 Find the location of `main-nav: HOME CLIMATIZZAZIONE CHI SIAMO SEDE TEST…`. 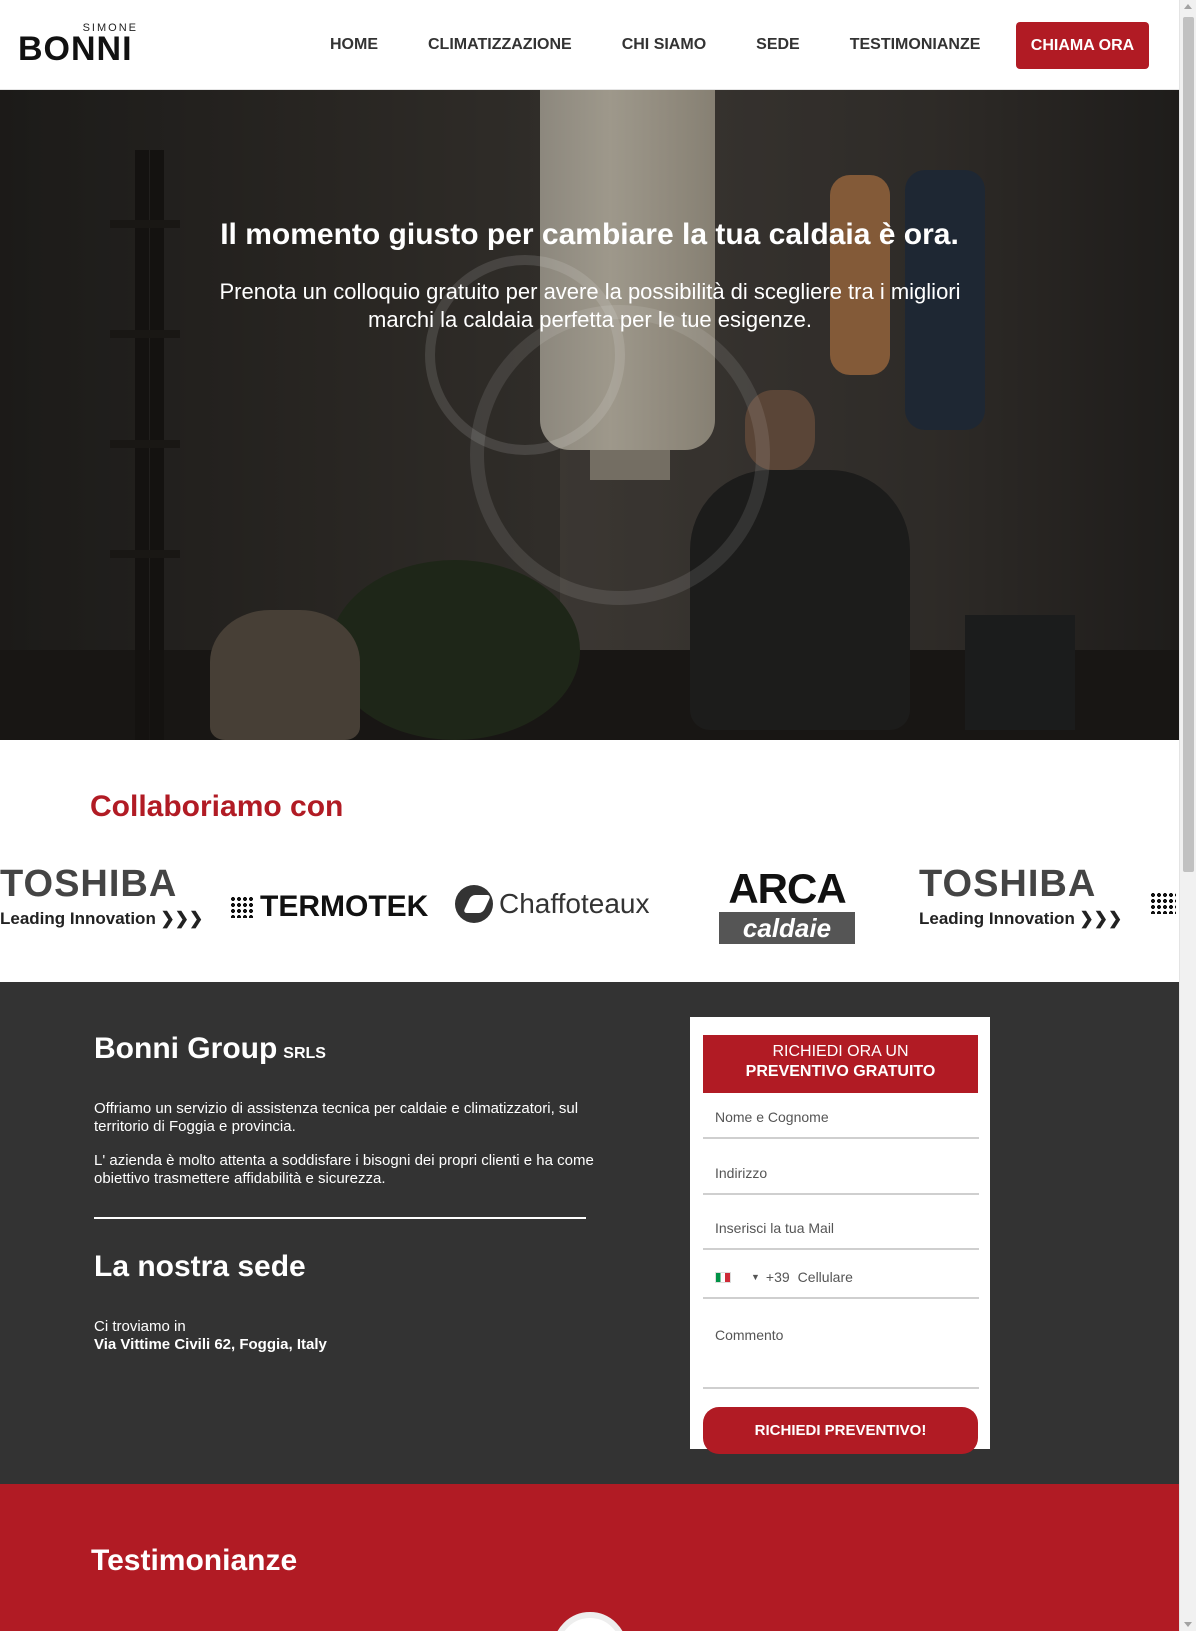

main-nav: HOME CLIMATIZZAZIONE CHI SIAMO SEDE TEST… is located at coordinates (668, 45).